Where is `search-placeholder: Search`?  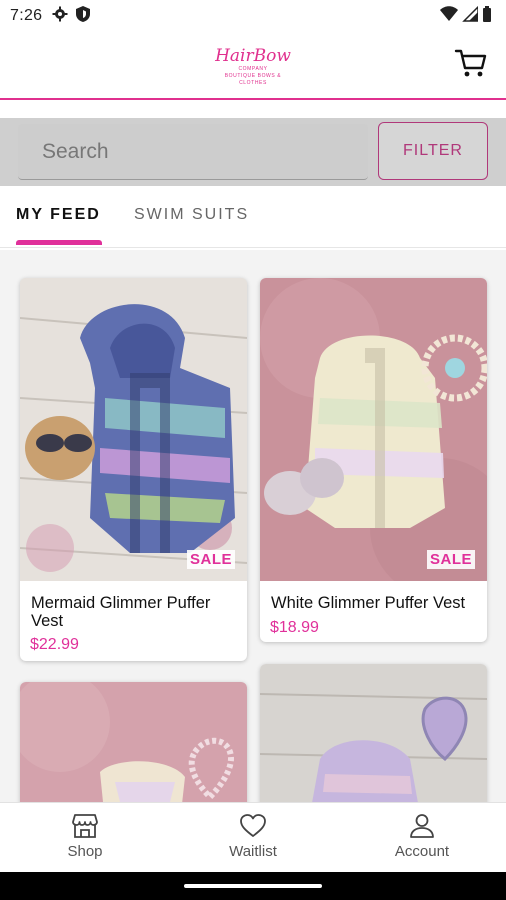
search-placeholder: Search is located at coordinates (75, 151).